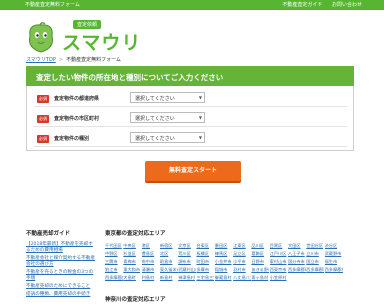 This screenshot has width=384, height=304. I want to click on city-link: 小平市, so click(242, 262).